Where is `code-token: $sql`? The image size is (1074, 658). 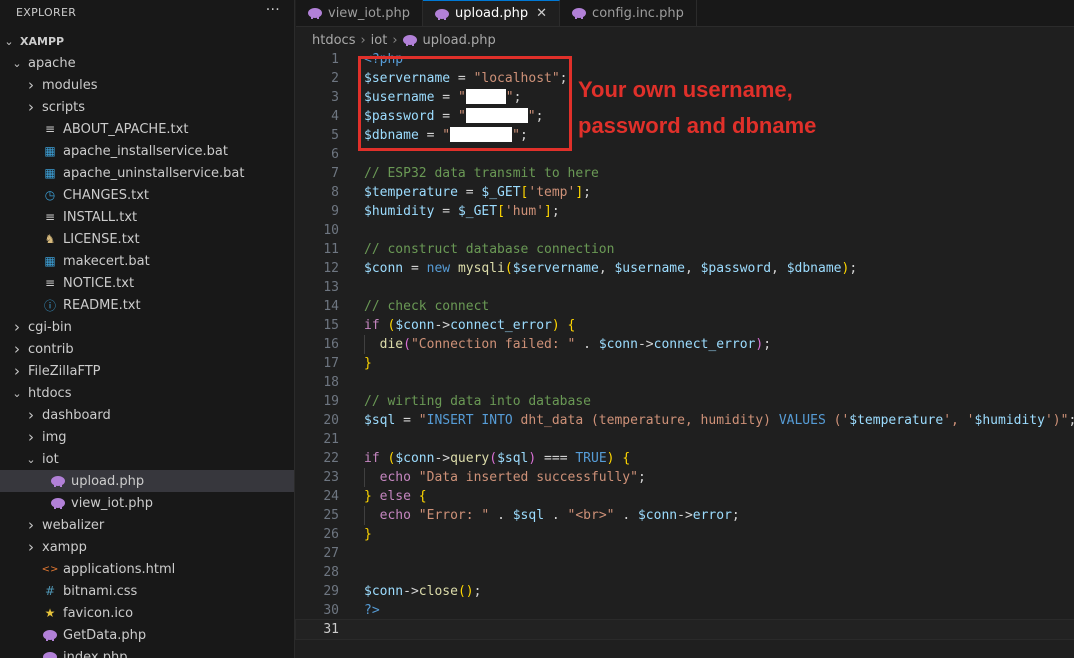
code-token: $sql is located at coordinates (528, 515).